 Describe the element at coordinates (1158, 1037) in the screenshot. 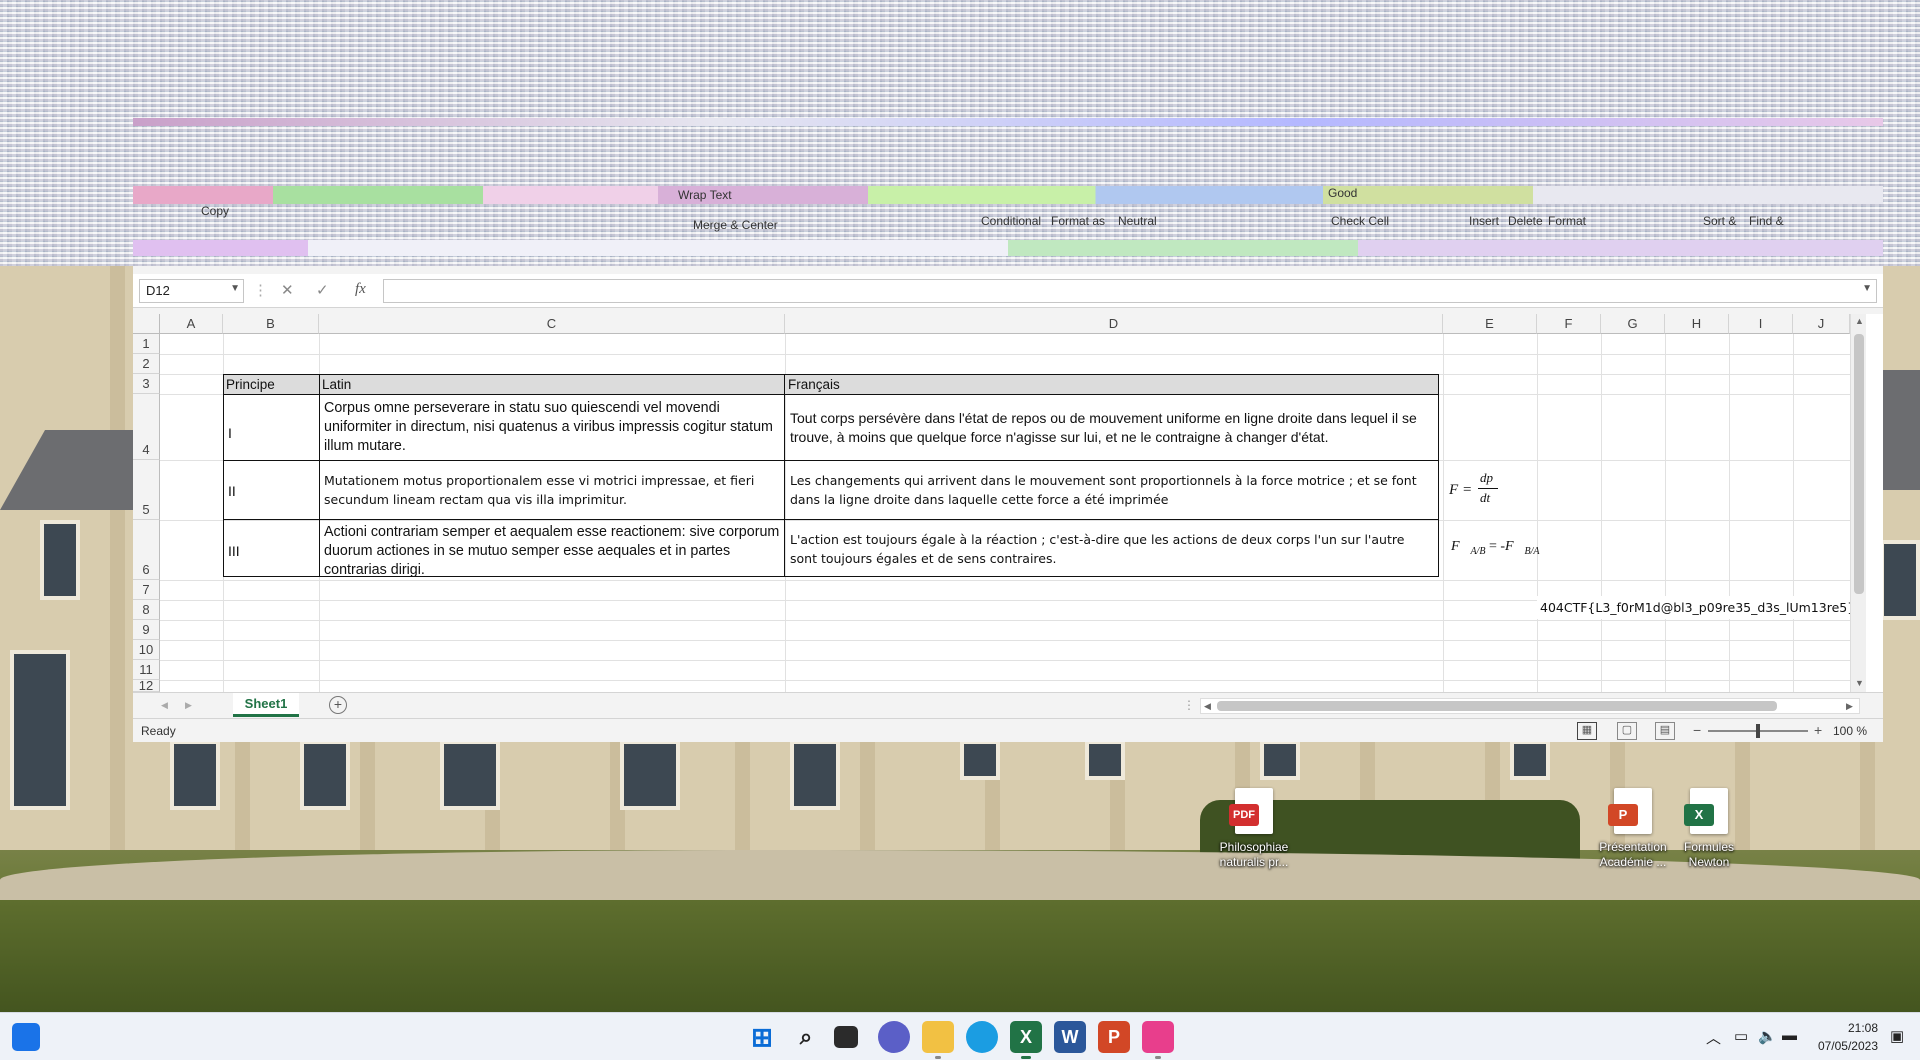

I see `snipping-tool-icon` at that location.